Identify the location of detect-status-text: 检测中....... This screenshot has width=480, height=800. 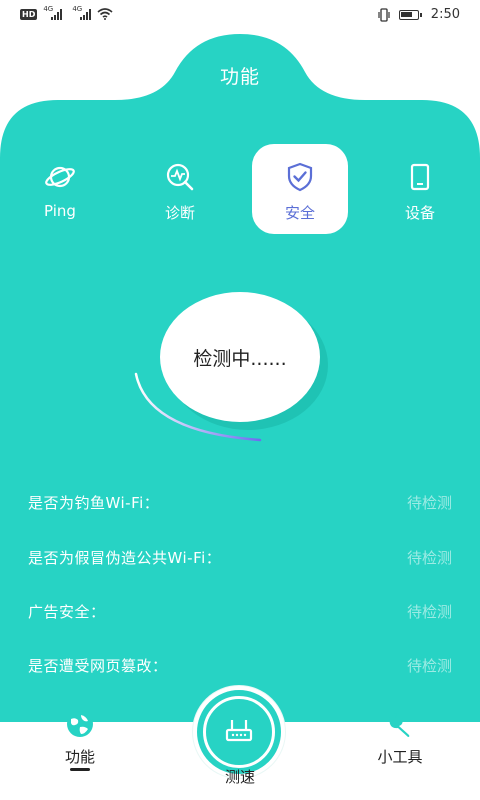
(240, 359).